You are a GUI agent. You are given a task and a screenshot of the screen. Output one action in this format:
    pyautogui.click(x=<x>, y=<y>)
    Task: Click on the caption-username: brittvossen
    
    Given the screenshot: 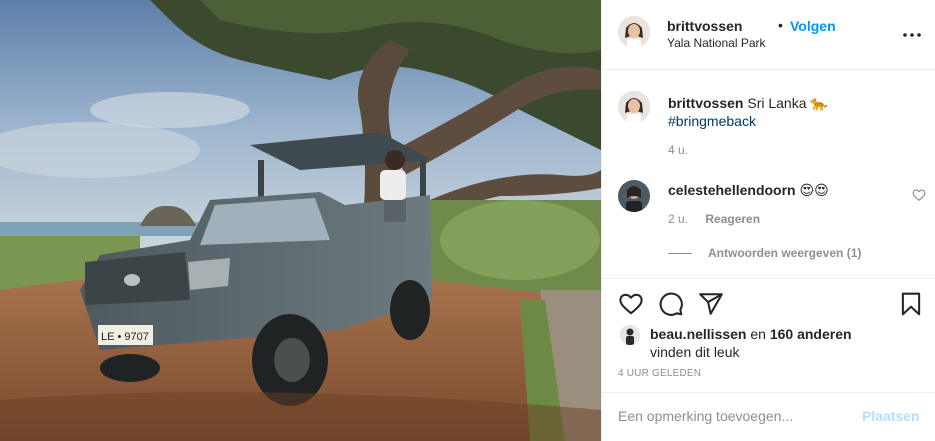 What is the action you would take?
    pyautogui.click(x=705, y=103)
    